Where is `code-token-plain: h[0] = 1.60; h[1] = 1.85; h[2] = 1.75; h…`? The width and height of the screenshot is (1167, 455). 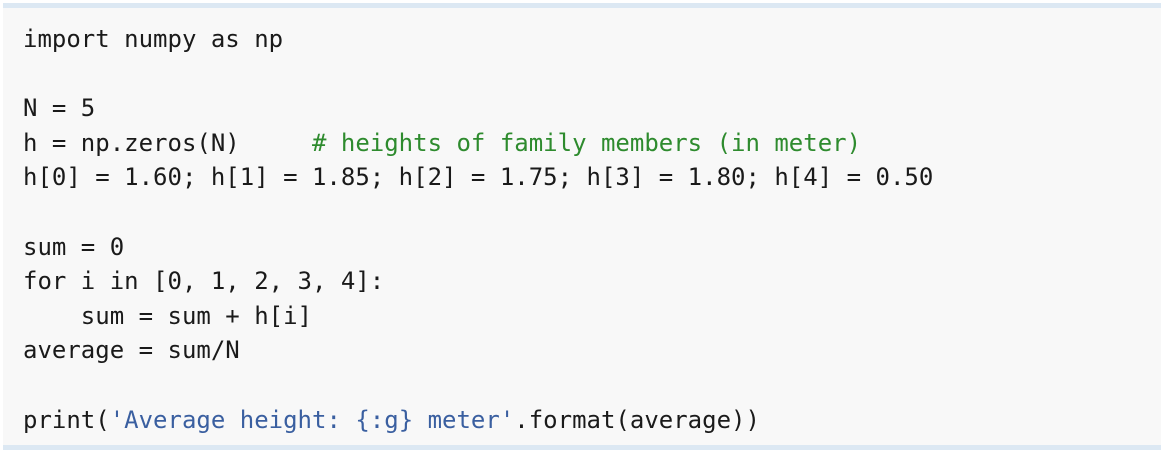 code-token-plain: h[0] = 1.60; h[1] = 1.85; h[2] = 1.75; h… is located at coordinates (478, 177).